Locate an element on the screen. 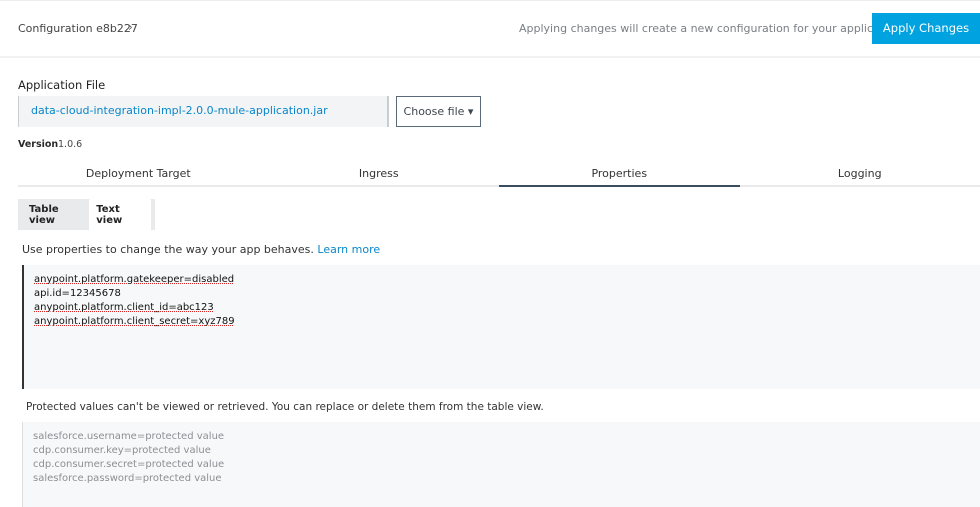 This screenshot has width=980, height=507. tab-ingress: Ingress is located at coordinates (379, 174).